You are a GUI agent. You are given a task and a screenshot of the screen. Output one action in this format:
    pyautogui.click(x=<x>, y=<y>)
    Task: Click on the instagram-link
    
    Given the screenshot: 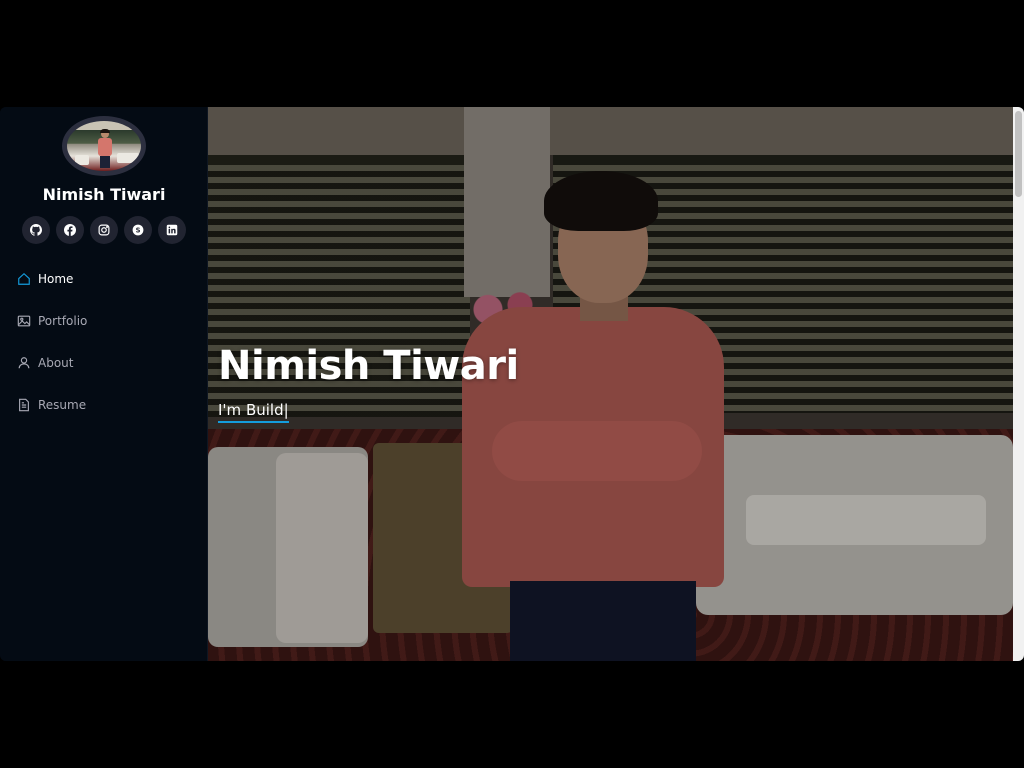 What is the action you would take?
    pyautogui.click(x=104, y=230)
    